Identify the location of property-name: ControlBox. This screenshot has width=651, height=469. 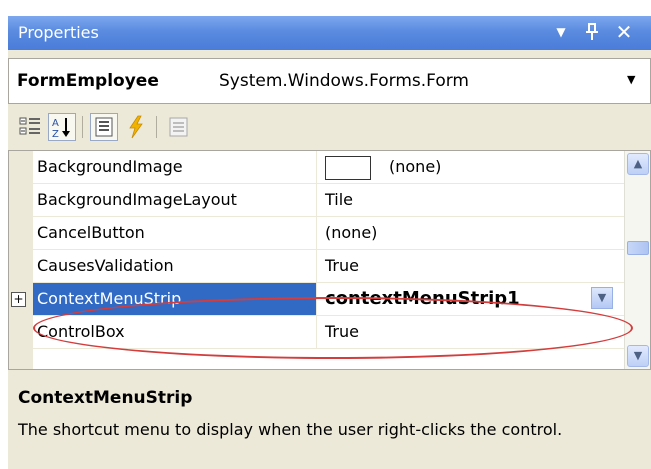
(175, 332).